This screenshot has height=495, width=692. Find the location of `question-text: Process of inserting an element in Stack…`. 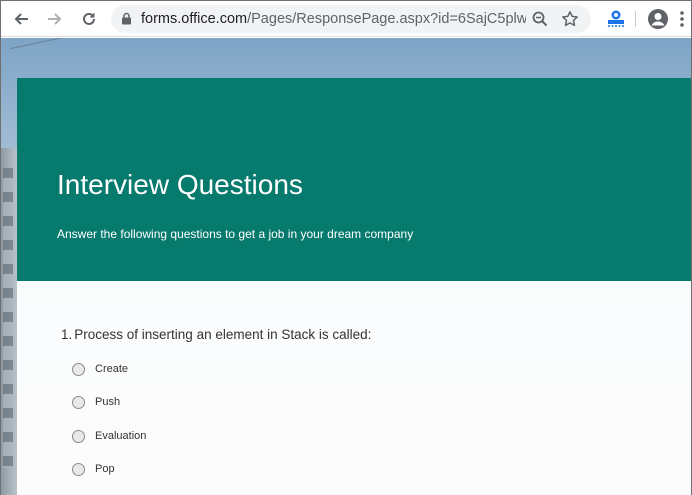

question-text: Process of inserting an element in Stack… is located at coordinates (223, 334).